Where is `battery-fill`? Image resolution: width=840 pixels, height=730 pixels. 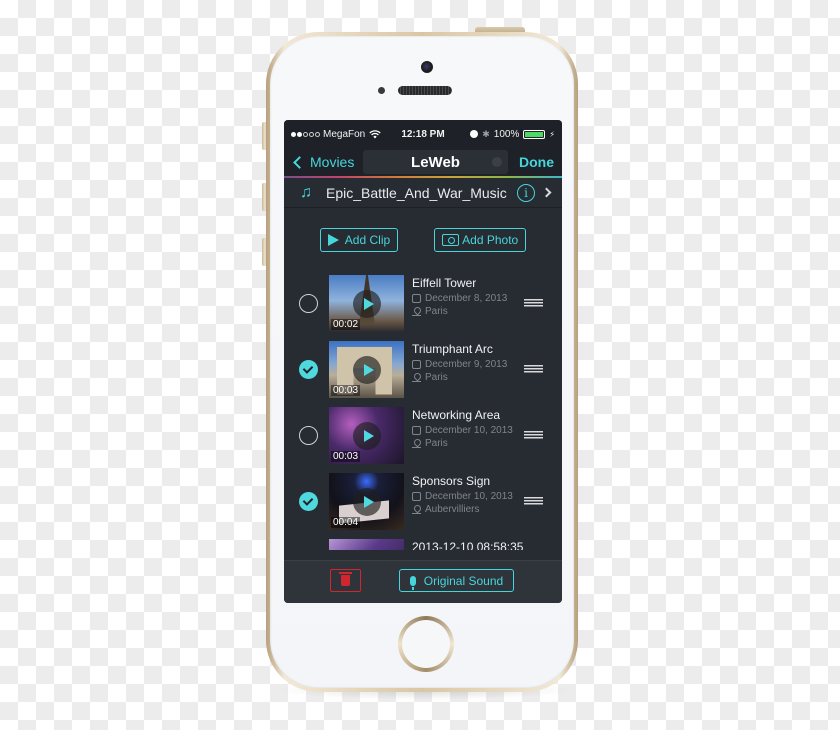
battery-fill is located at coordinates (534, 134).